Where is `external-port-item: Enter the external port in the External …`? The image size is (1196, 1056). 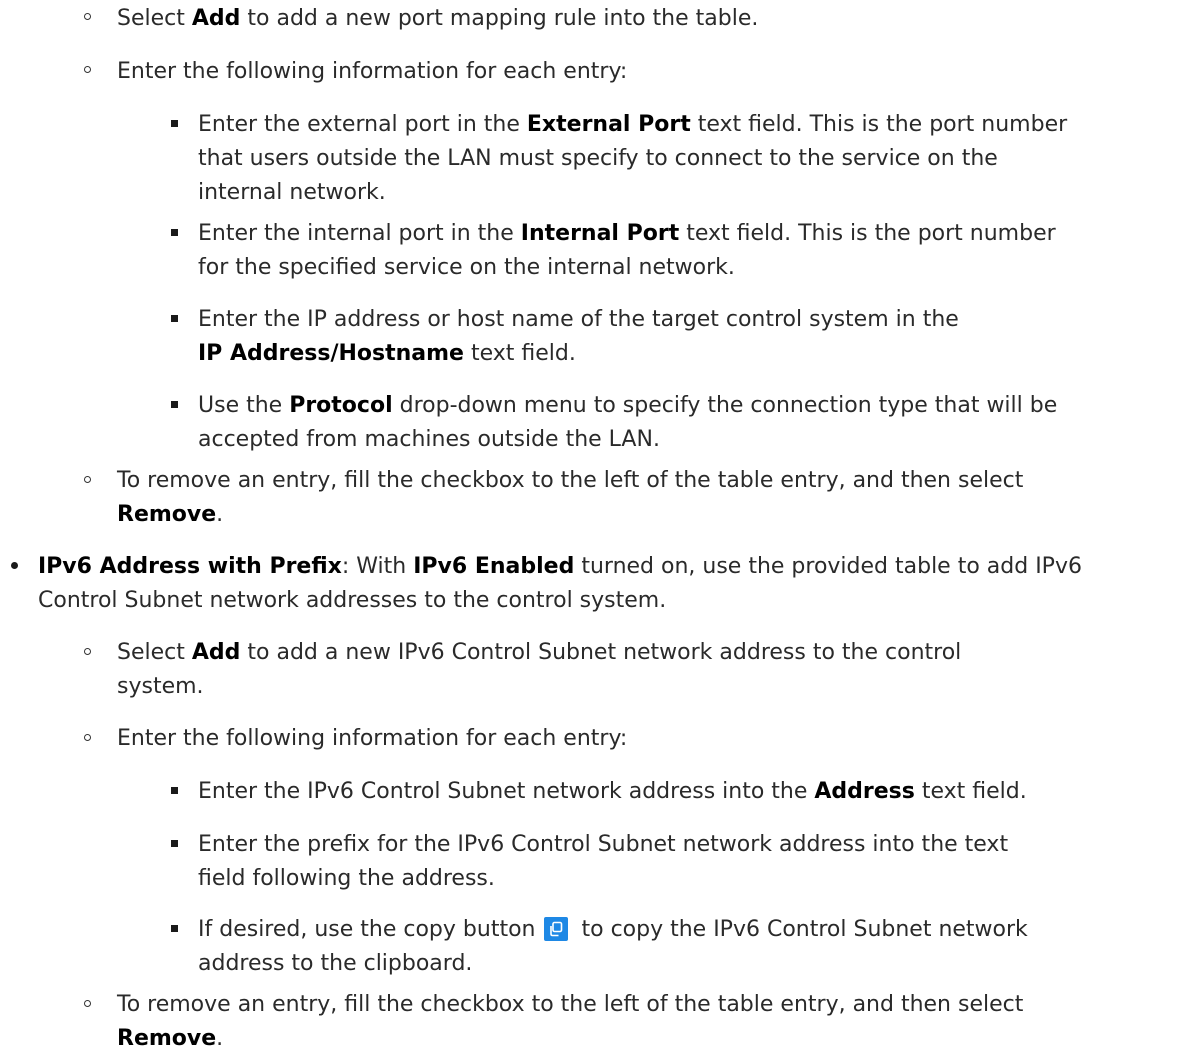 external-port-item: Enter the external port in the External … is located at coordinates (633, 124).